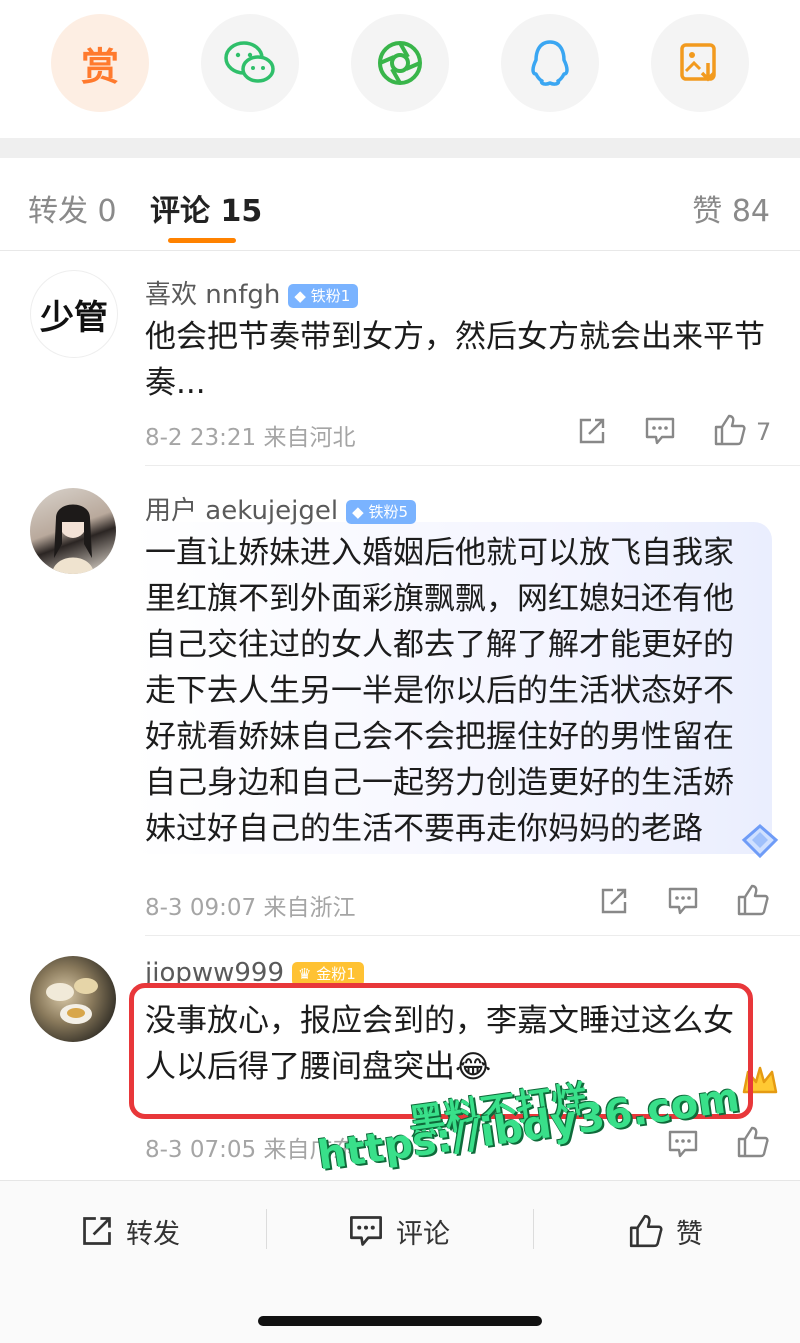 The width and height of the screenshot is (800, 1343). I want to click on save-image-icon, so click(698, 62).